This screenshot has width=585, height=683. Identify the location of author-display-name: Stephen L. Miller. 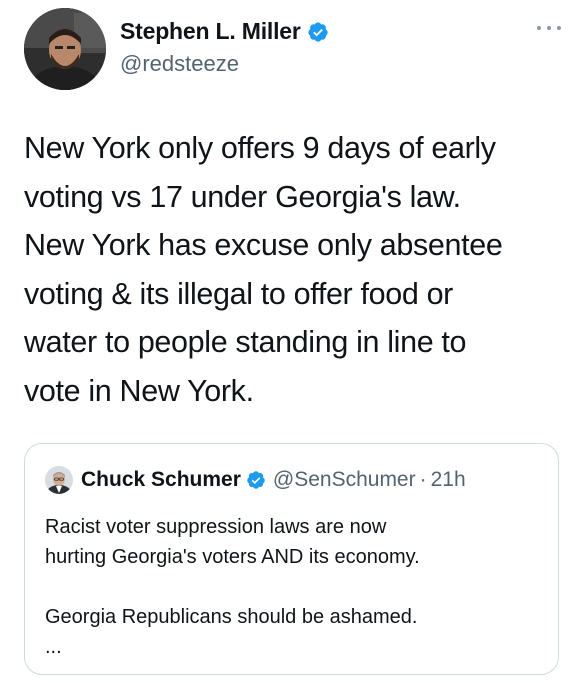
(210, 31).